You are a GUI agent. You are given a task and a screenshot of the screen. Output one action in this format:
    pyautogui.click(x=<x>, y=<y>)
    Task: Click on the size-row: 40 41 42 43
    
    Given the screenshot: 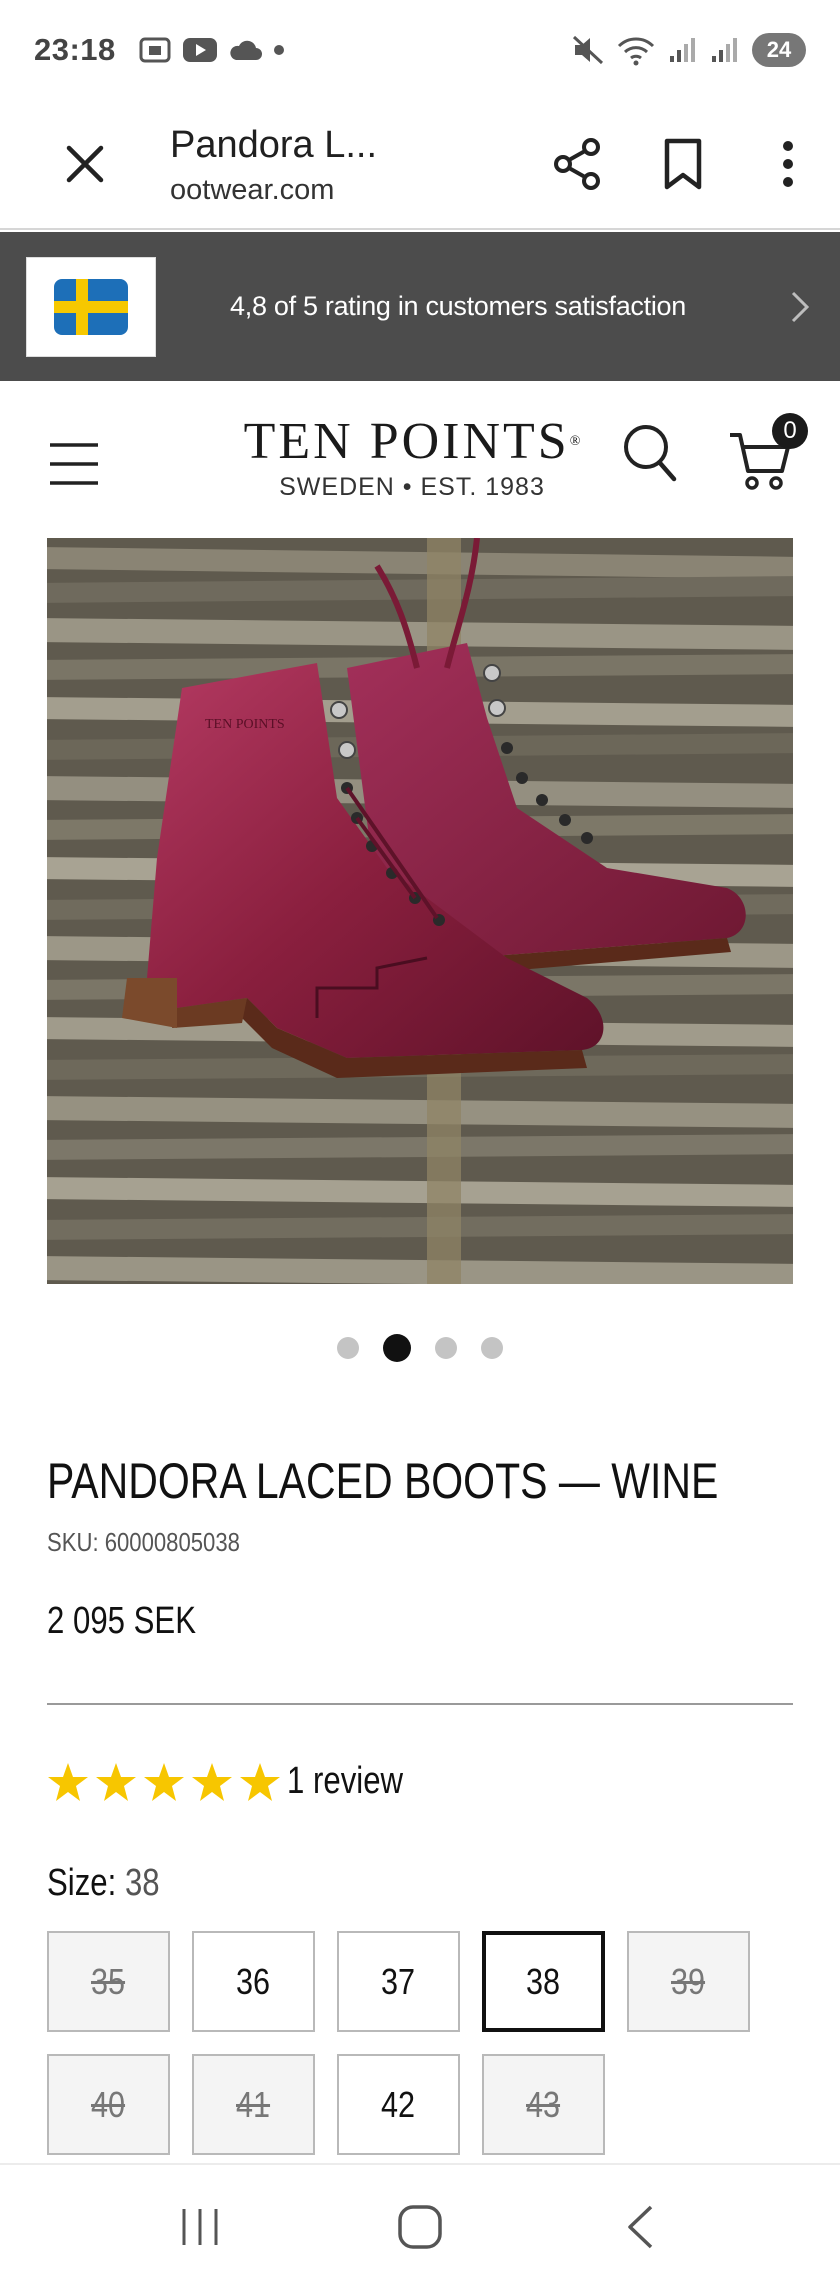 What is the action you would take?
    pyautogui.click(x=427, y=2104)
    